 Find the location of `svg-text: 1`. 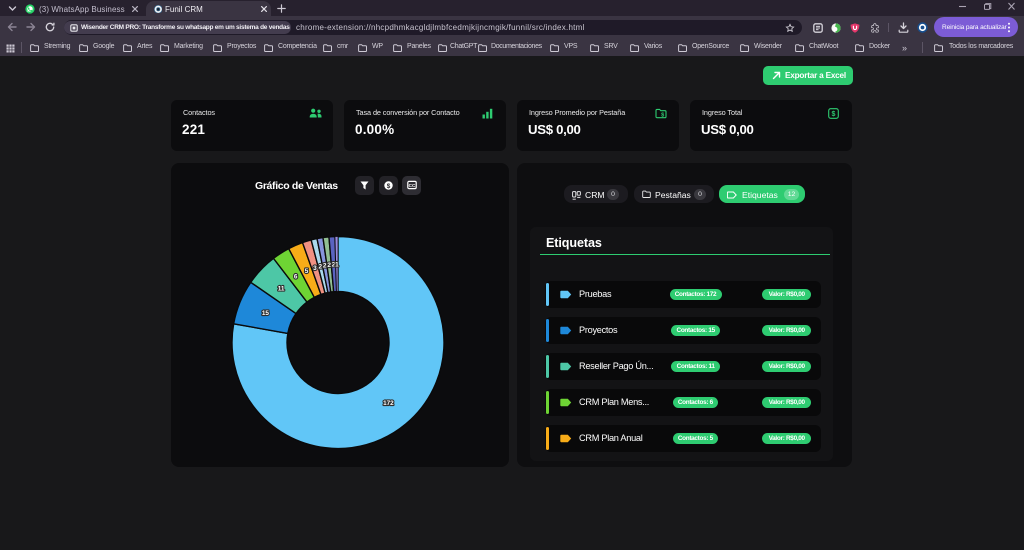

svg-text: 1 is located at coordinates (337, 264).